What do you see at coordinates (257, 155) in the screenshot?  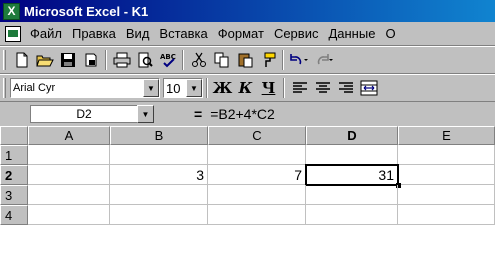 I see `cell-c1` at bounding box center [257, 155].